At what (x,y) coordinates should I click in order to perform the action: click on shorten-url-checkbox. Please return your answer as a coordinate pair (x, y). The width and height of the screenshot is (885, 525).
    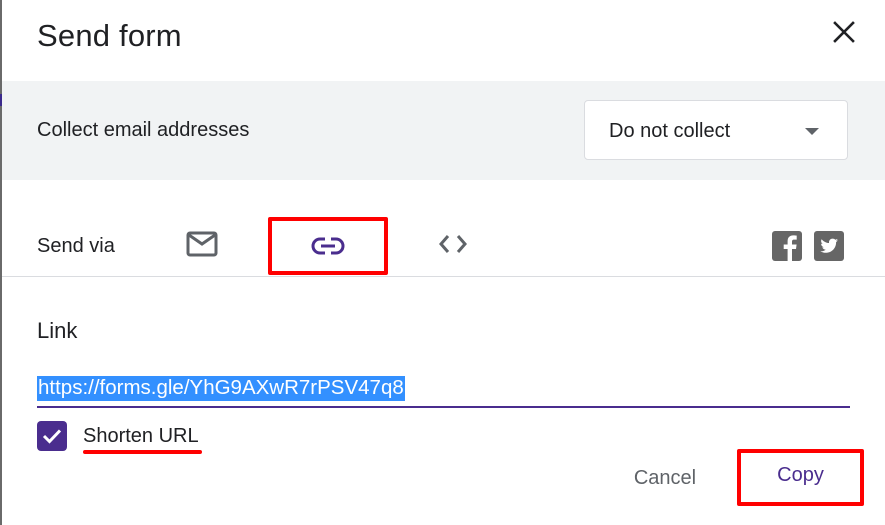
    Looking at the image, I should click on (52, 436).